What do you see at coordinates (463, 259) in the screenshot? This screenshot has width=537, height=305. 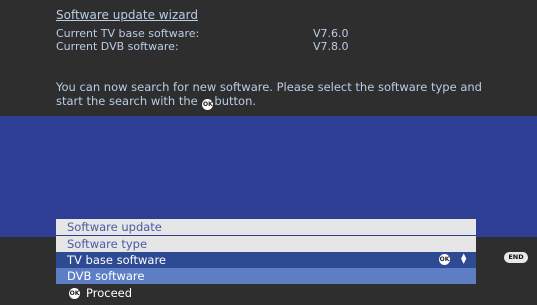 I see `up-down-arrows-icon: ▲ ▼` at bounding box center [463, 259].